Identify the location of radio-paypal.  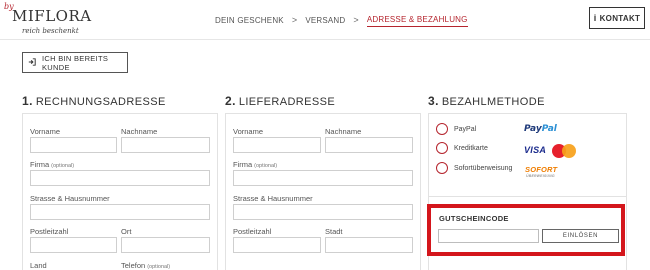
(442, 129).